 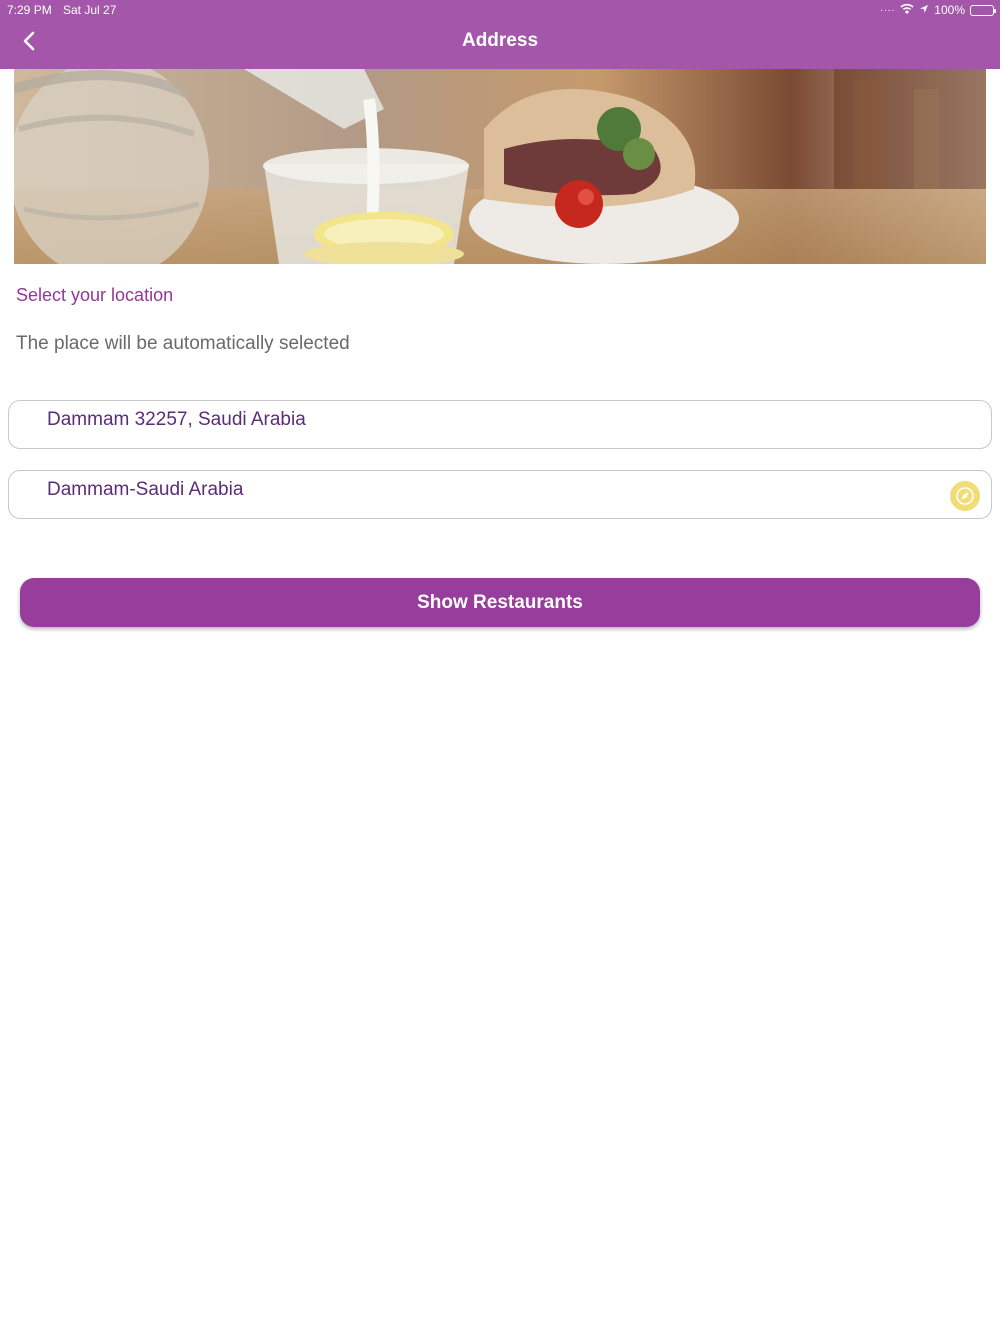 What do you see at coordinates (500, 602) in the screenshot?
I see `show-restaurants-button: Show Restaurants` at bounding box center [500, 602].